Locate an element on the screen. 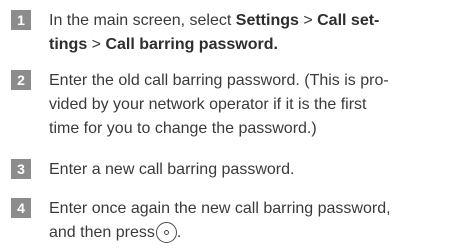 The height and width of the screenshot is (250, 450). step-number-badge: 4 is located at coordinates (21, 208).